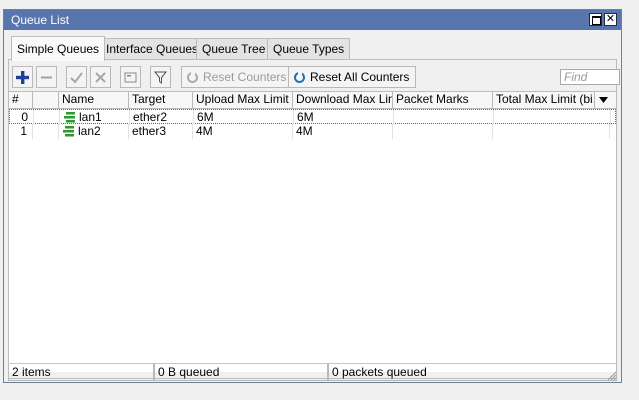 This screenshot has height=400, width=639. Describe the element at coordinates (344, 117) in the screenshot. I see `row-download-max-limit: 6M` at that location.